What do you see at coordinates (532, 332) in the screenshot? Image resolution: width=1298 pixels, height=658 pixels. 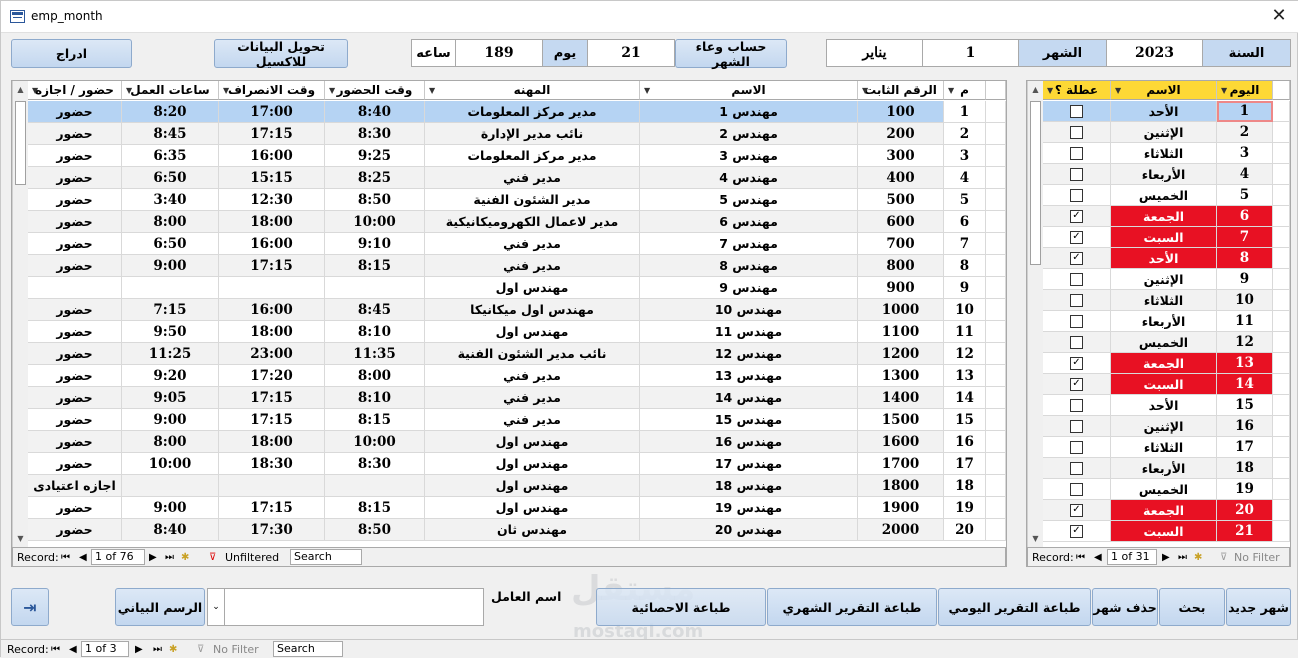 I see `cell-profession: مهندس اول` at bounding box center [532, 332].